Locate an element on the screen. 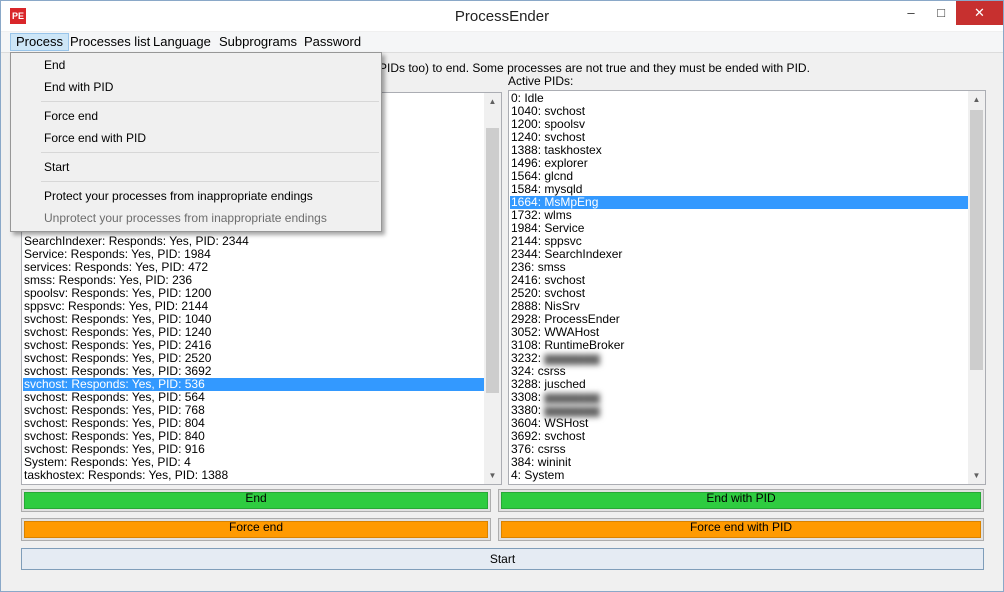  menu-item-end-with-pid: End with PID is located at coordinates (78, 87).